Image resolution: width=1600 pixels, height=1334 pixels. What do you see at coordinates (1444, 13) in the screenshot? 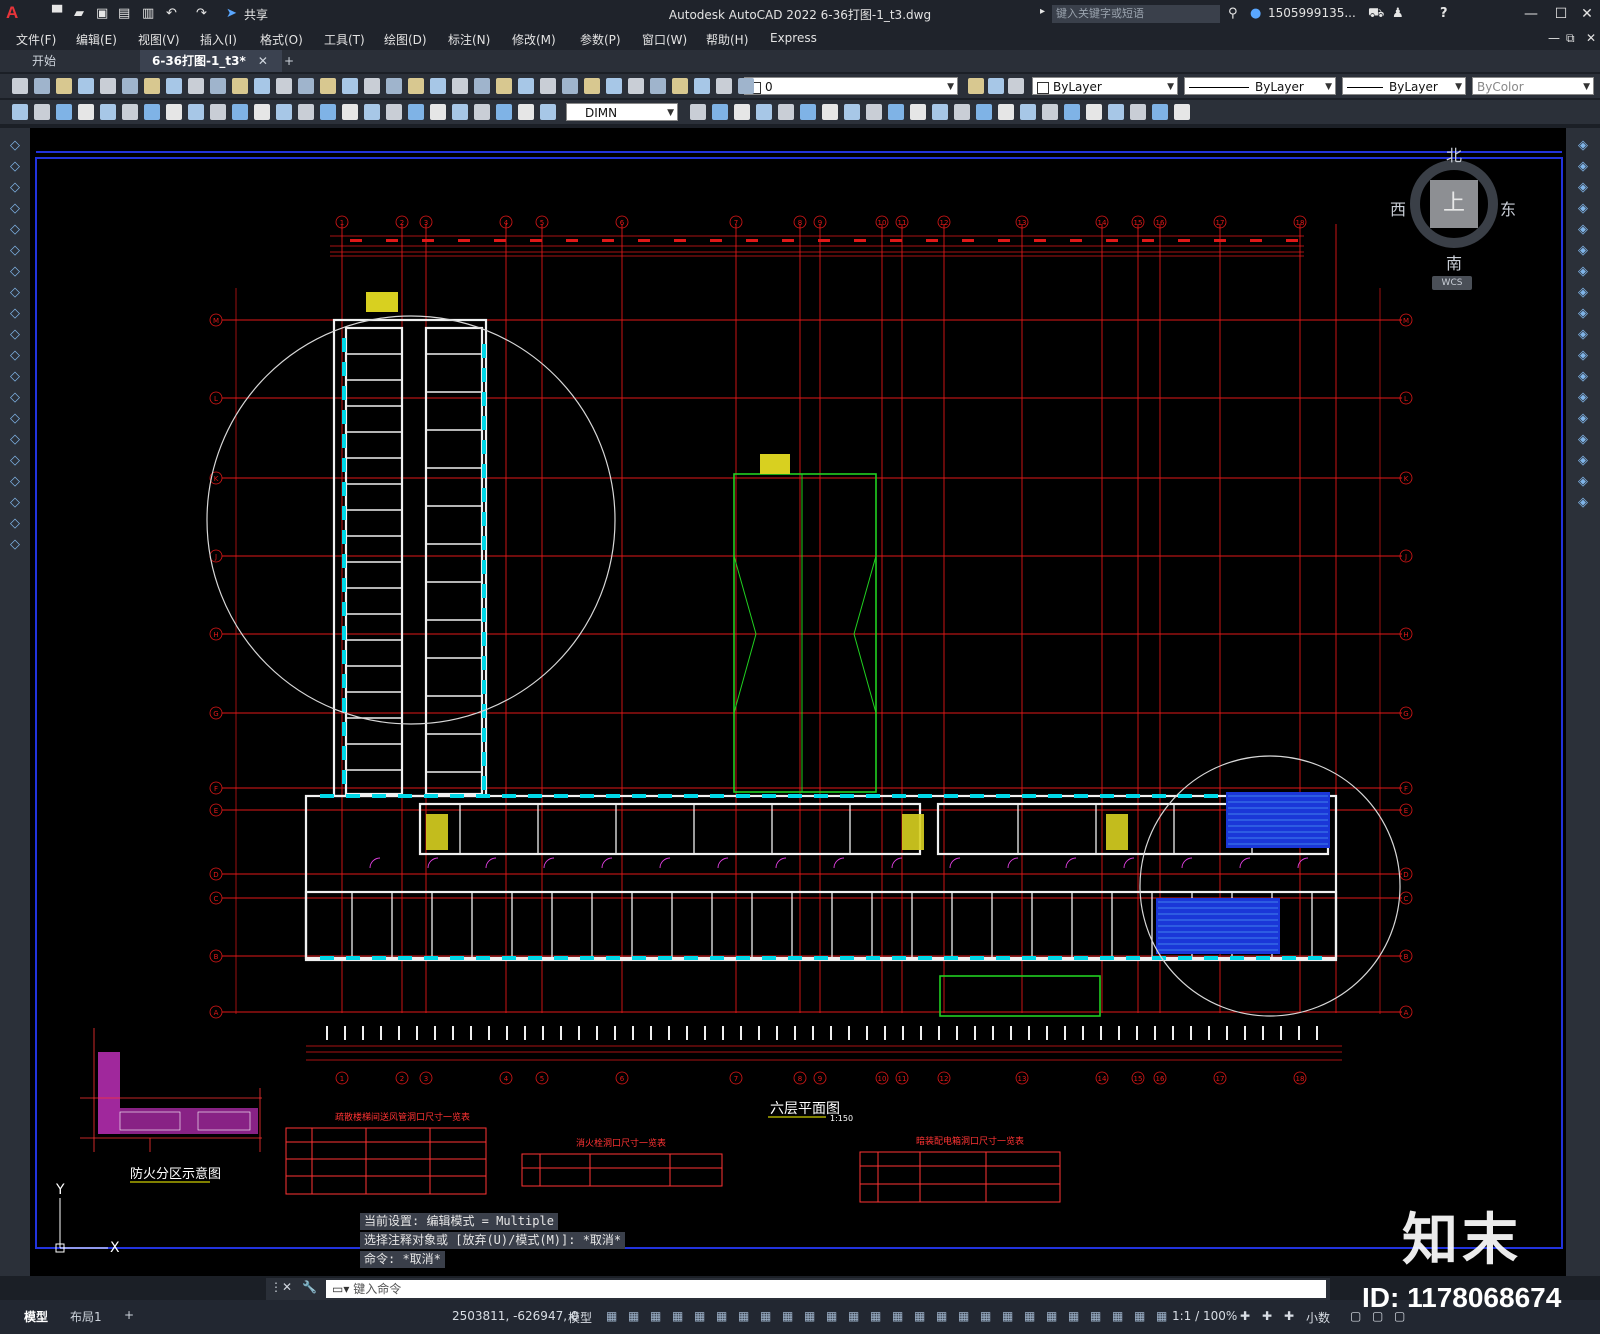
I see `help-button: ?` at bounding box center [1444, 13].